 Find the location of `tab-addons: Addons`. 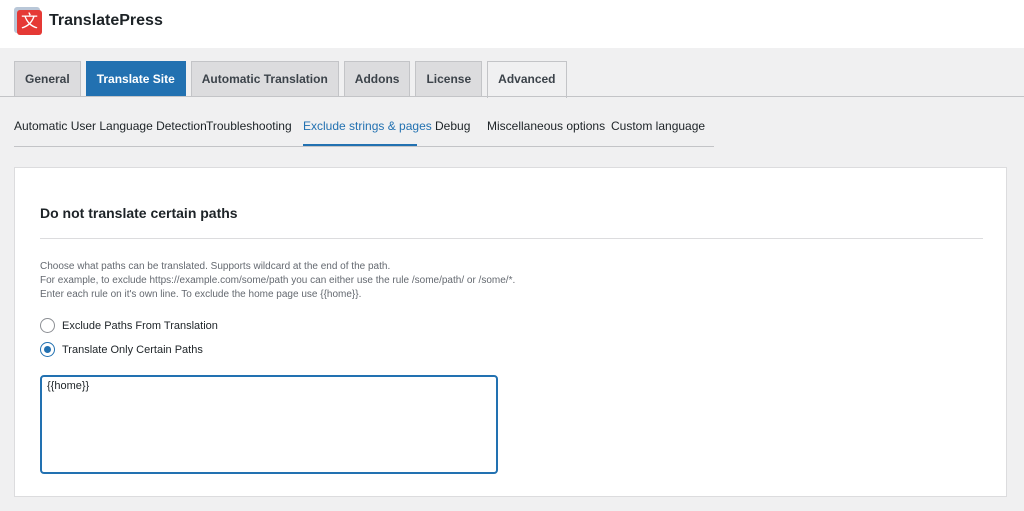

tab-addons: Addons is located at coordinates (377, 79).